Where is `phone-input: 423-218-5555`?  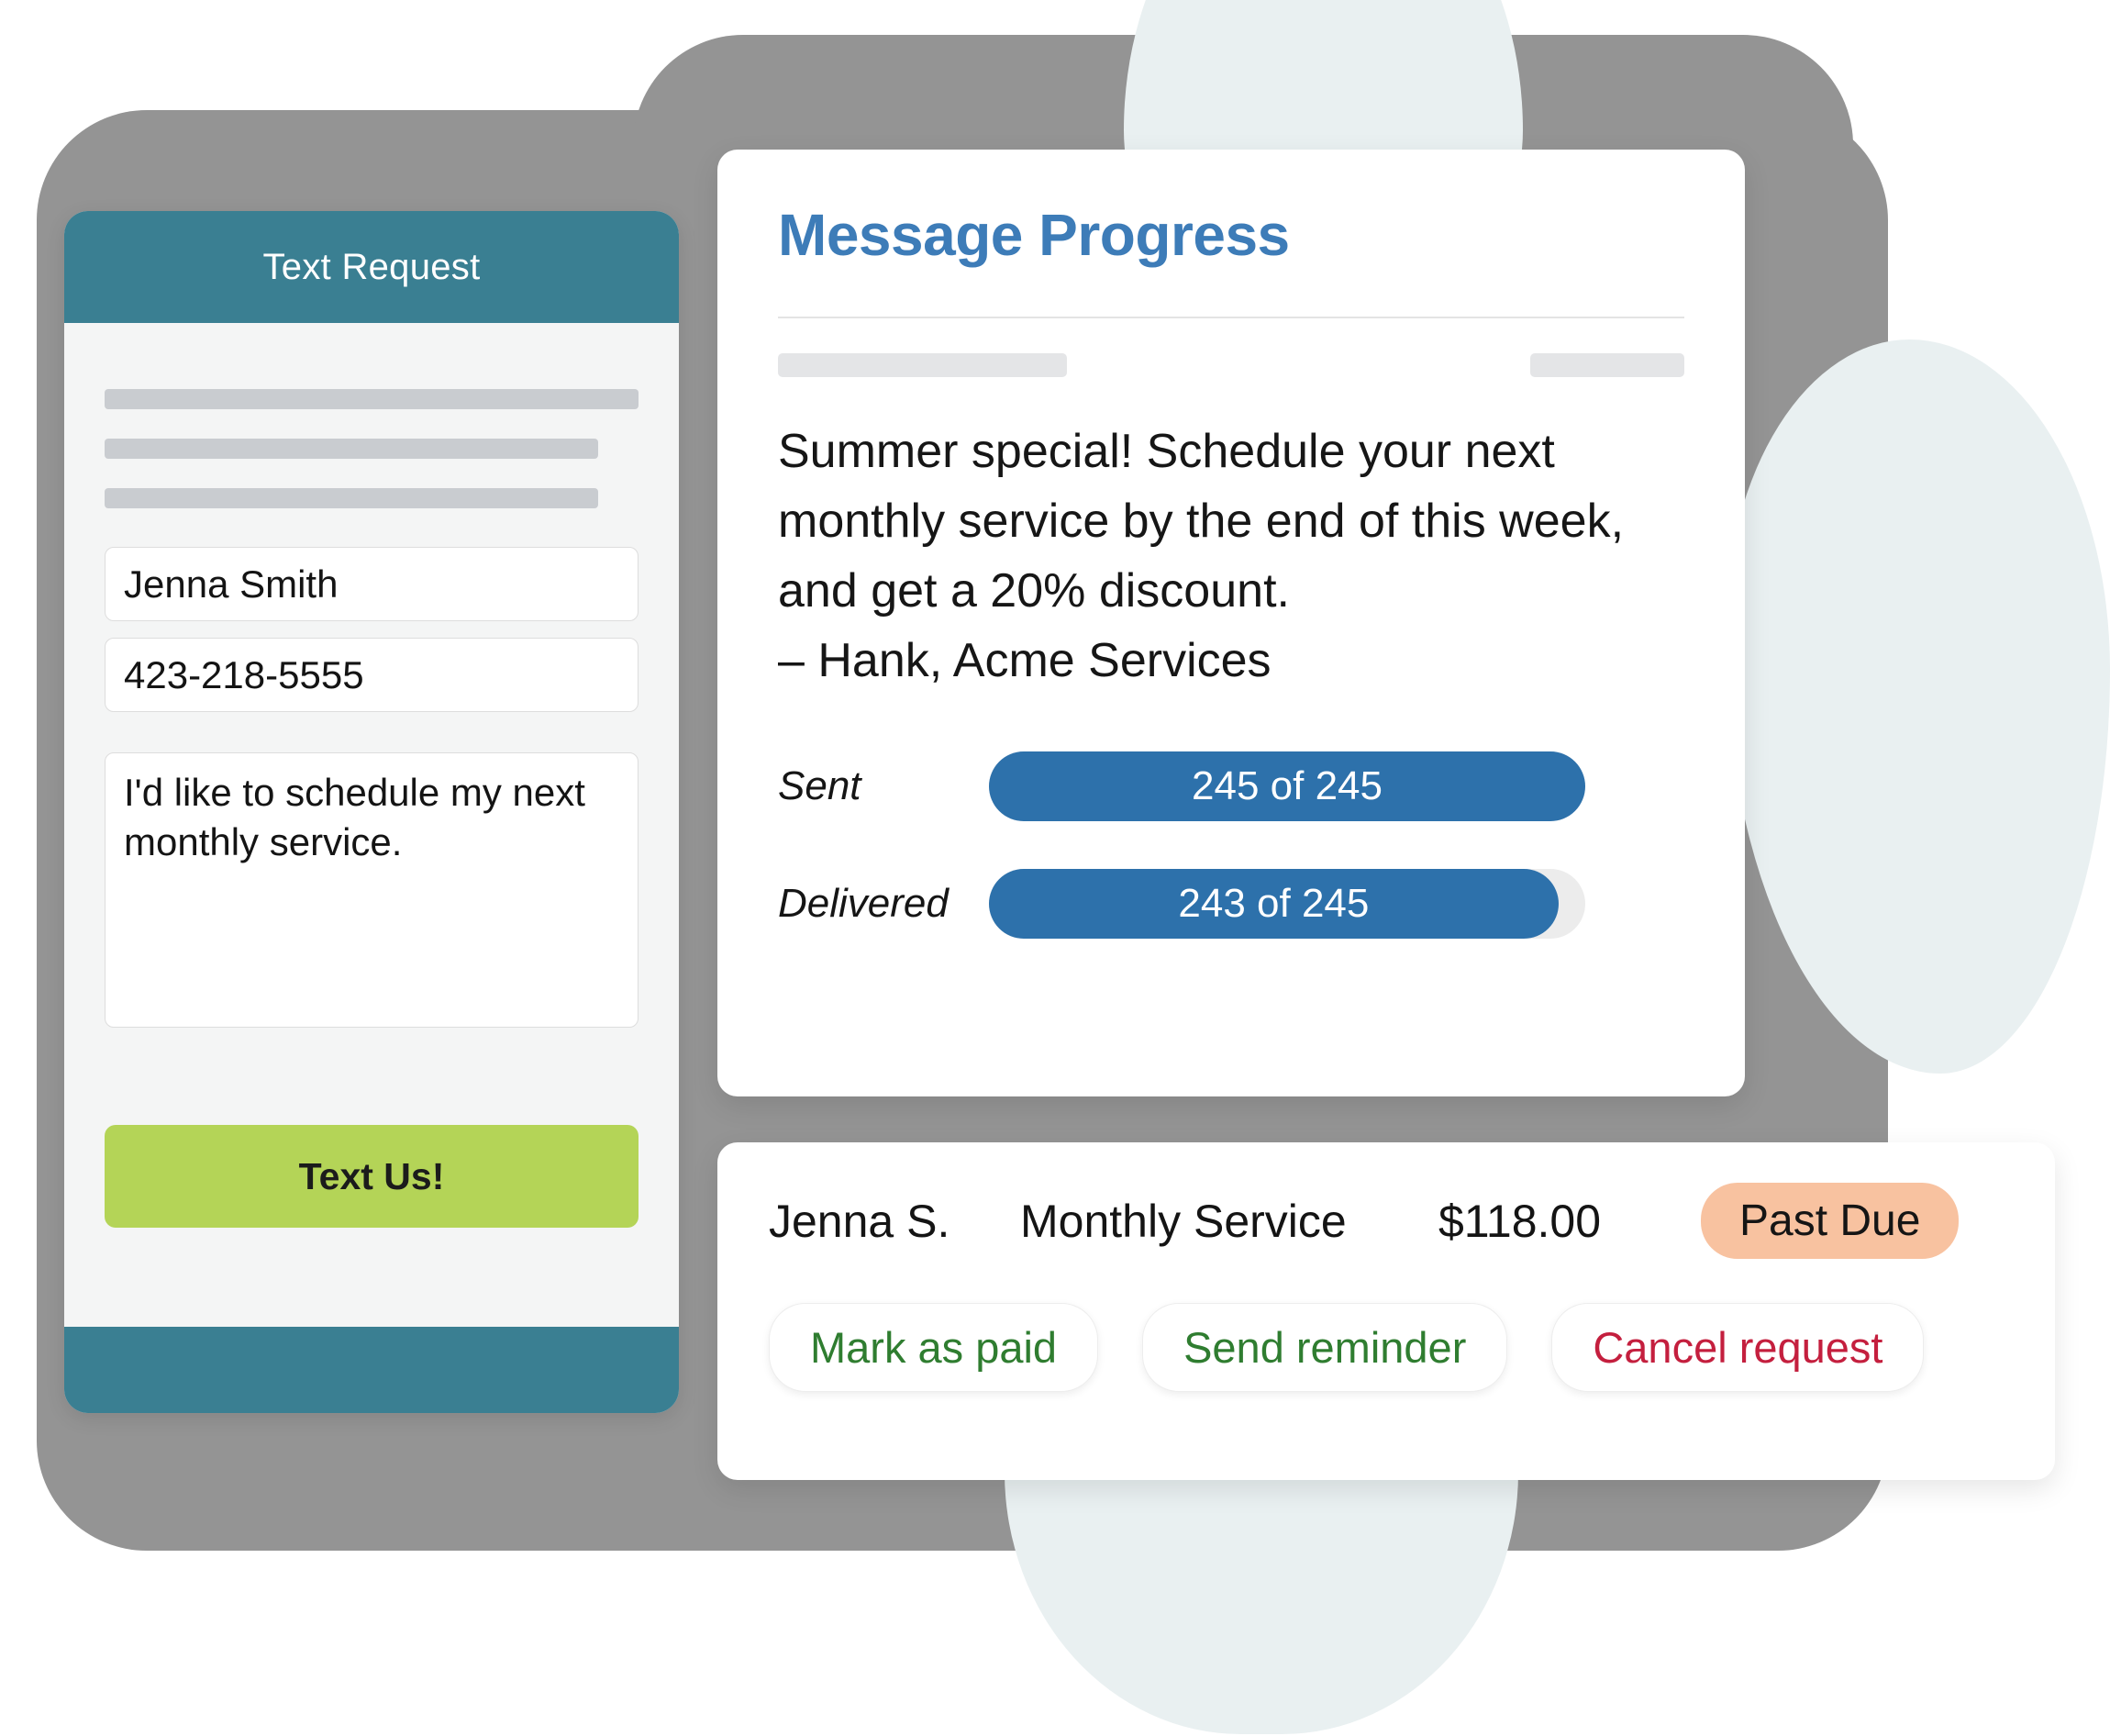
phone-input: 423-218-5555 is located at coordinates (372, 675).